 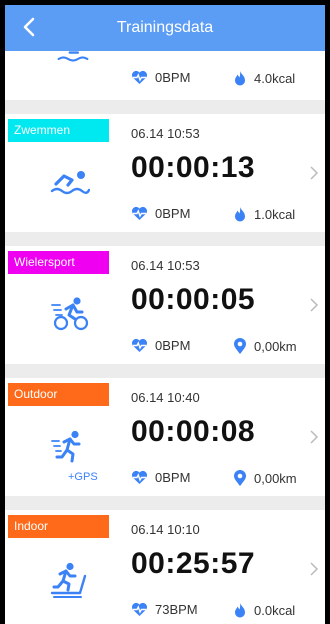 I want to click on sport-tag: Indoor, so click(x=58, y=526).